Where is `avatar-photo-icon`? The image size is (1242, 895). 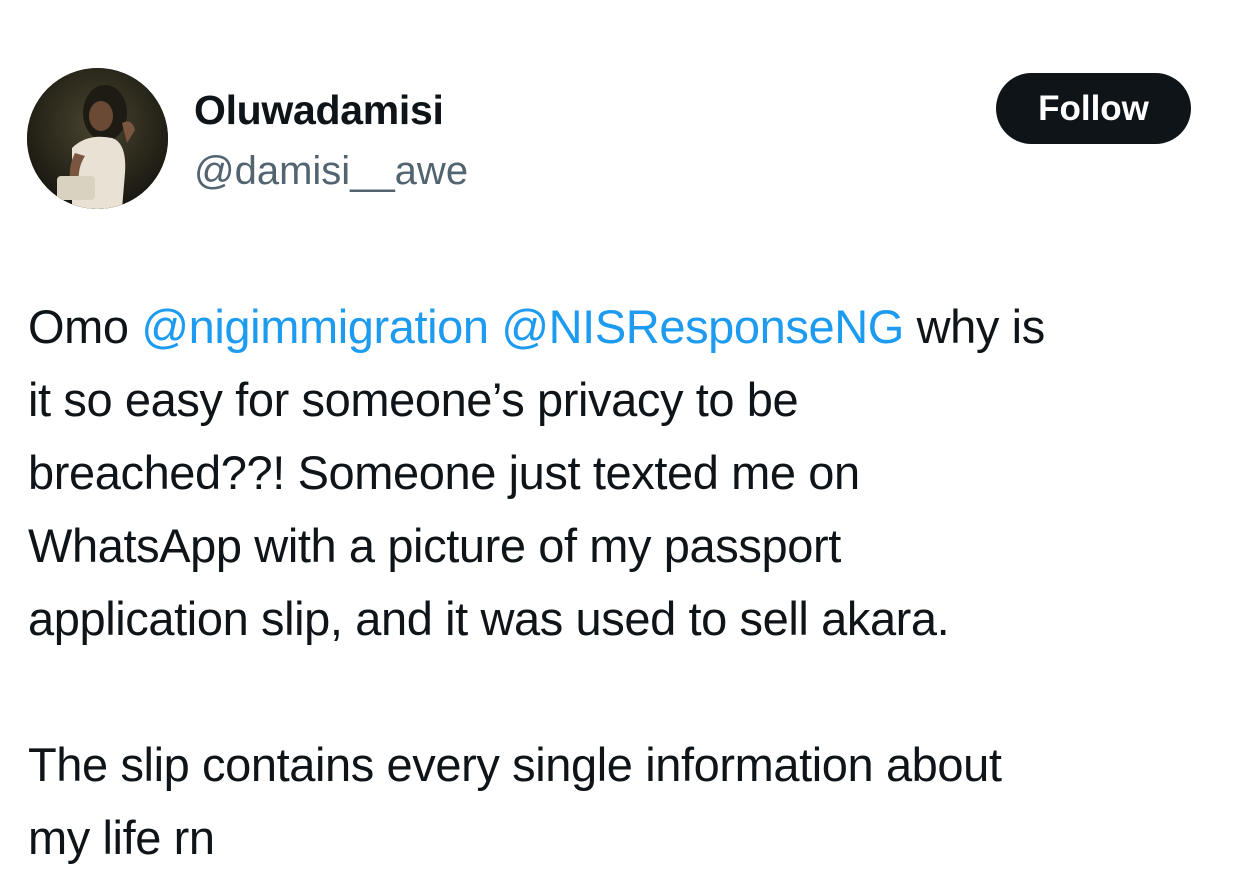 avatar-photo-icon is located at coordinates (97, 138).